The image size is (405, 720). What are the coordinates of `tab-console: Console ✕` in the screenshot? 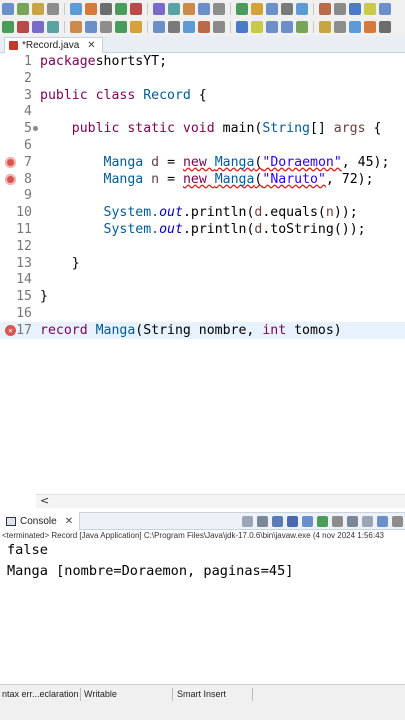 It's located at (40, 521).